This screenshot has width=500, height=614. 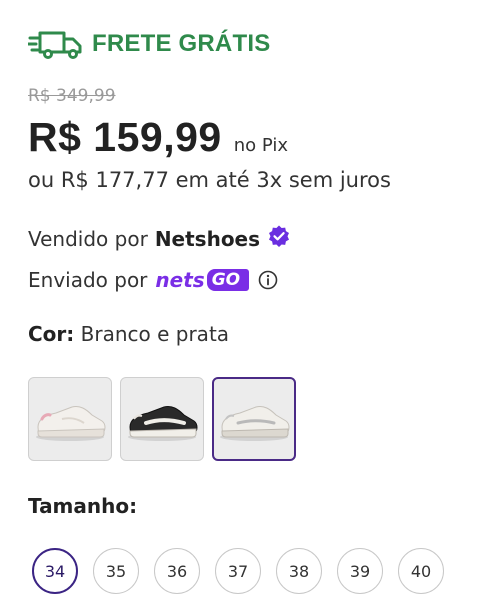 What do you see at coordinates (360, 571) in the screenshot?
I see `size-option-39: 39` at bounding box center [360, 571].